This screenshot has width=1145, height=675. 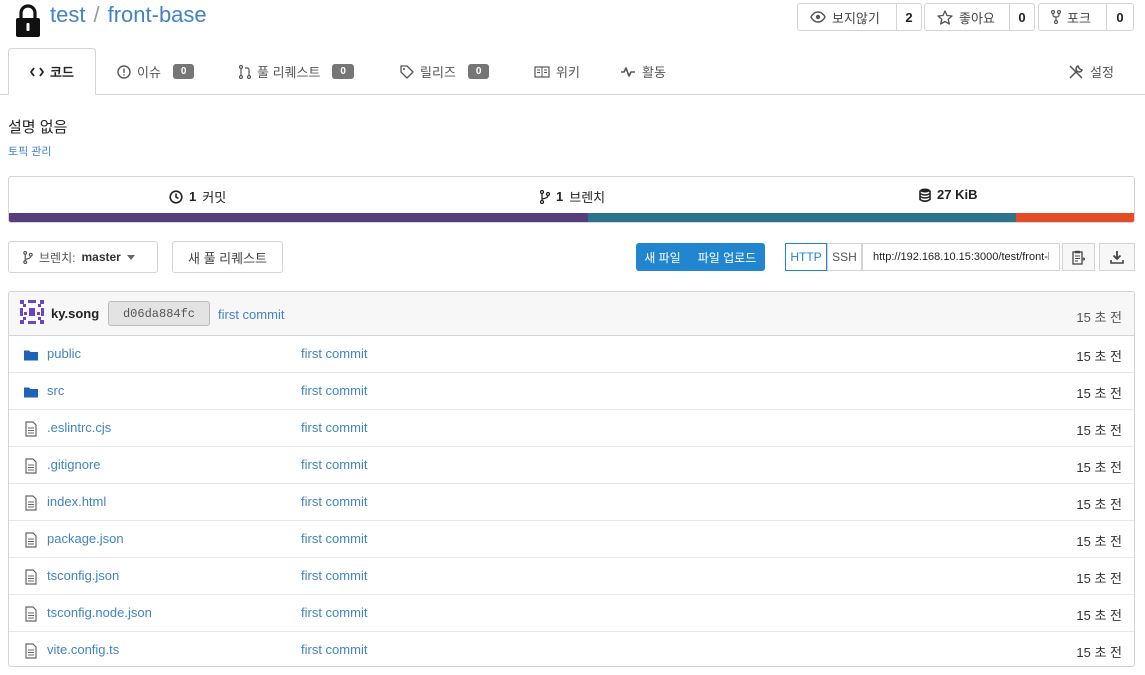 I want to click on file-name-link: index.html, so click(x=76, y=501).